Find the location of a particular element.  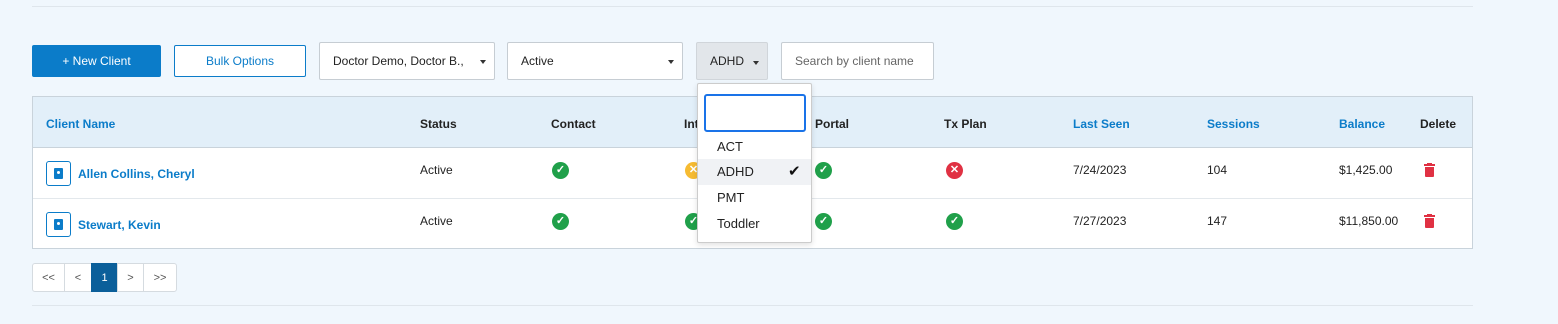

column-header-client-name: Client Name is located at coordinates (80, 124).